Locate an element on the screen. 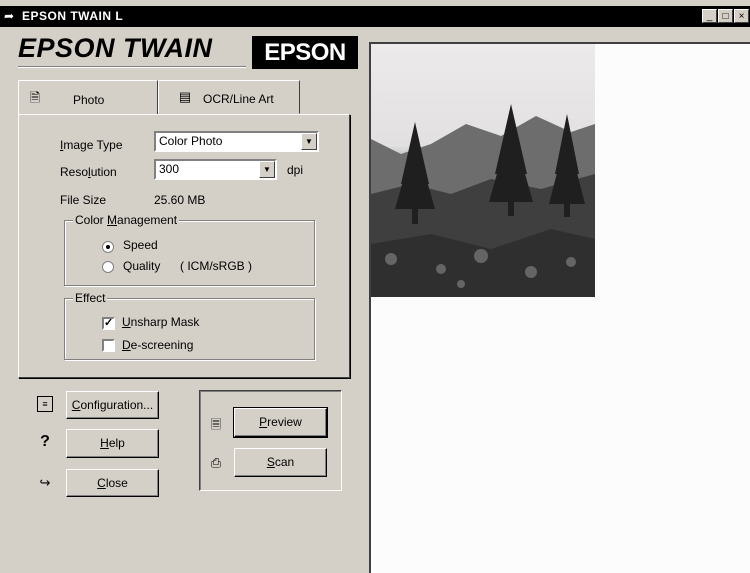 The height and width of the screenshot is (573, 750). speed-label: Speed is located at coordinates (140, 245).